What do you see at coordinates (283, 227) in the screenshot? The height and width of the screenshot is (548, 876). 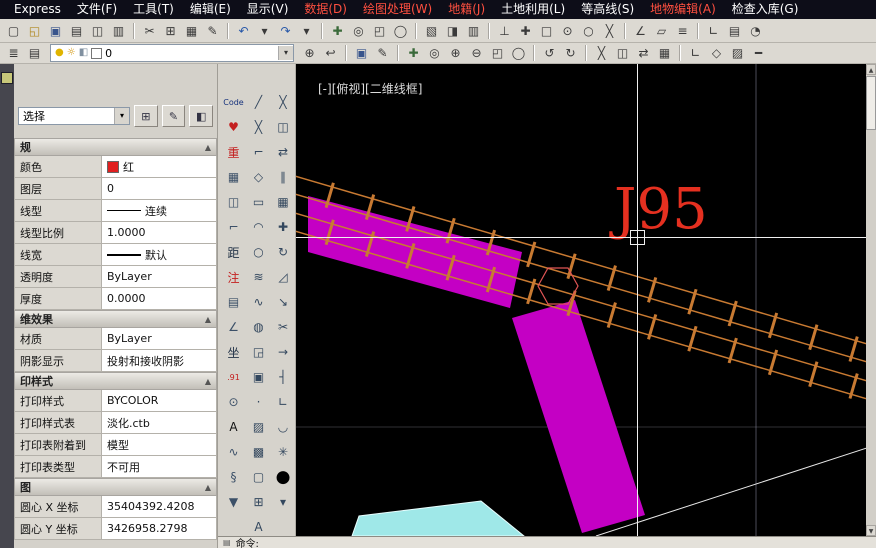 I see `move-tool-button: ✚` at bounding box center [283, 227].